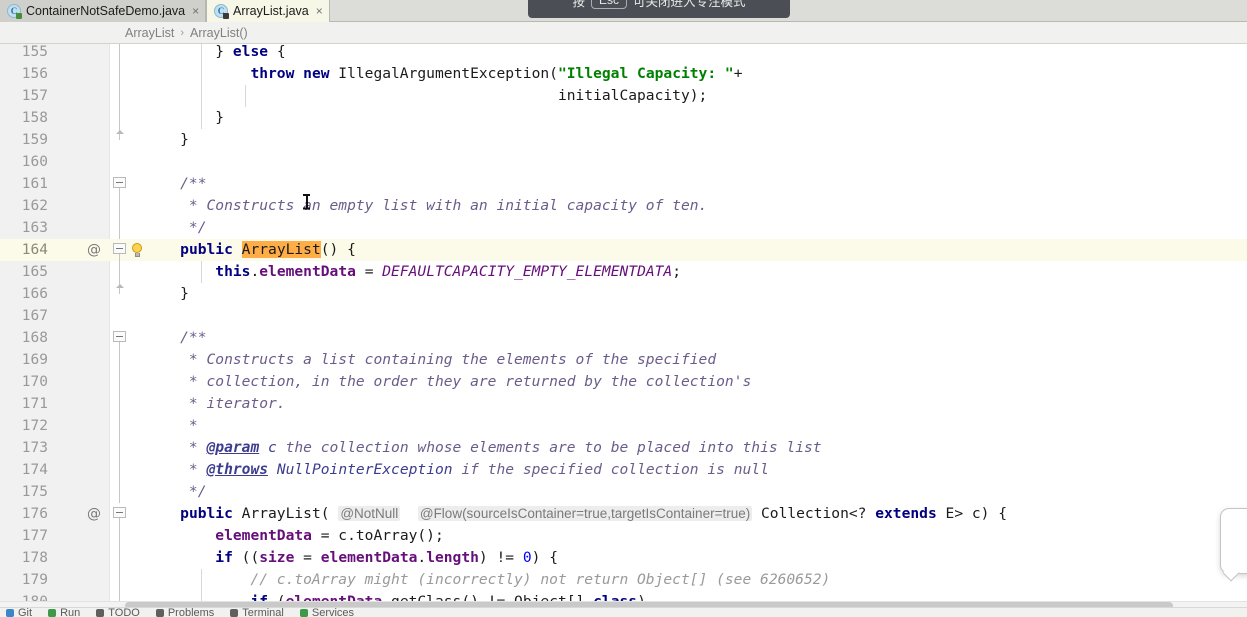 This screenshot has height=617, width=1247. I want to click on code-text: * iterator., so click(215, 403).